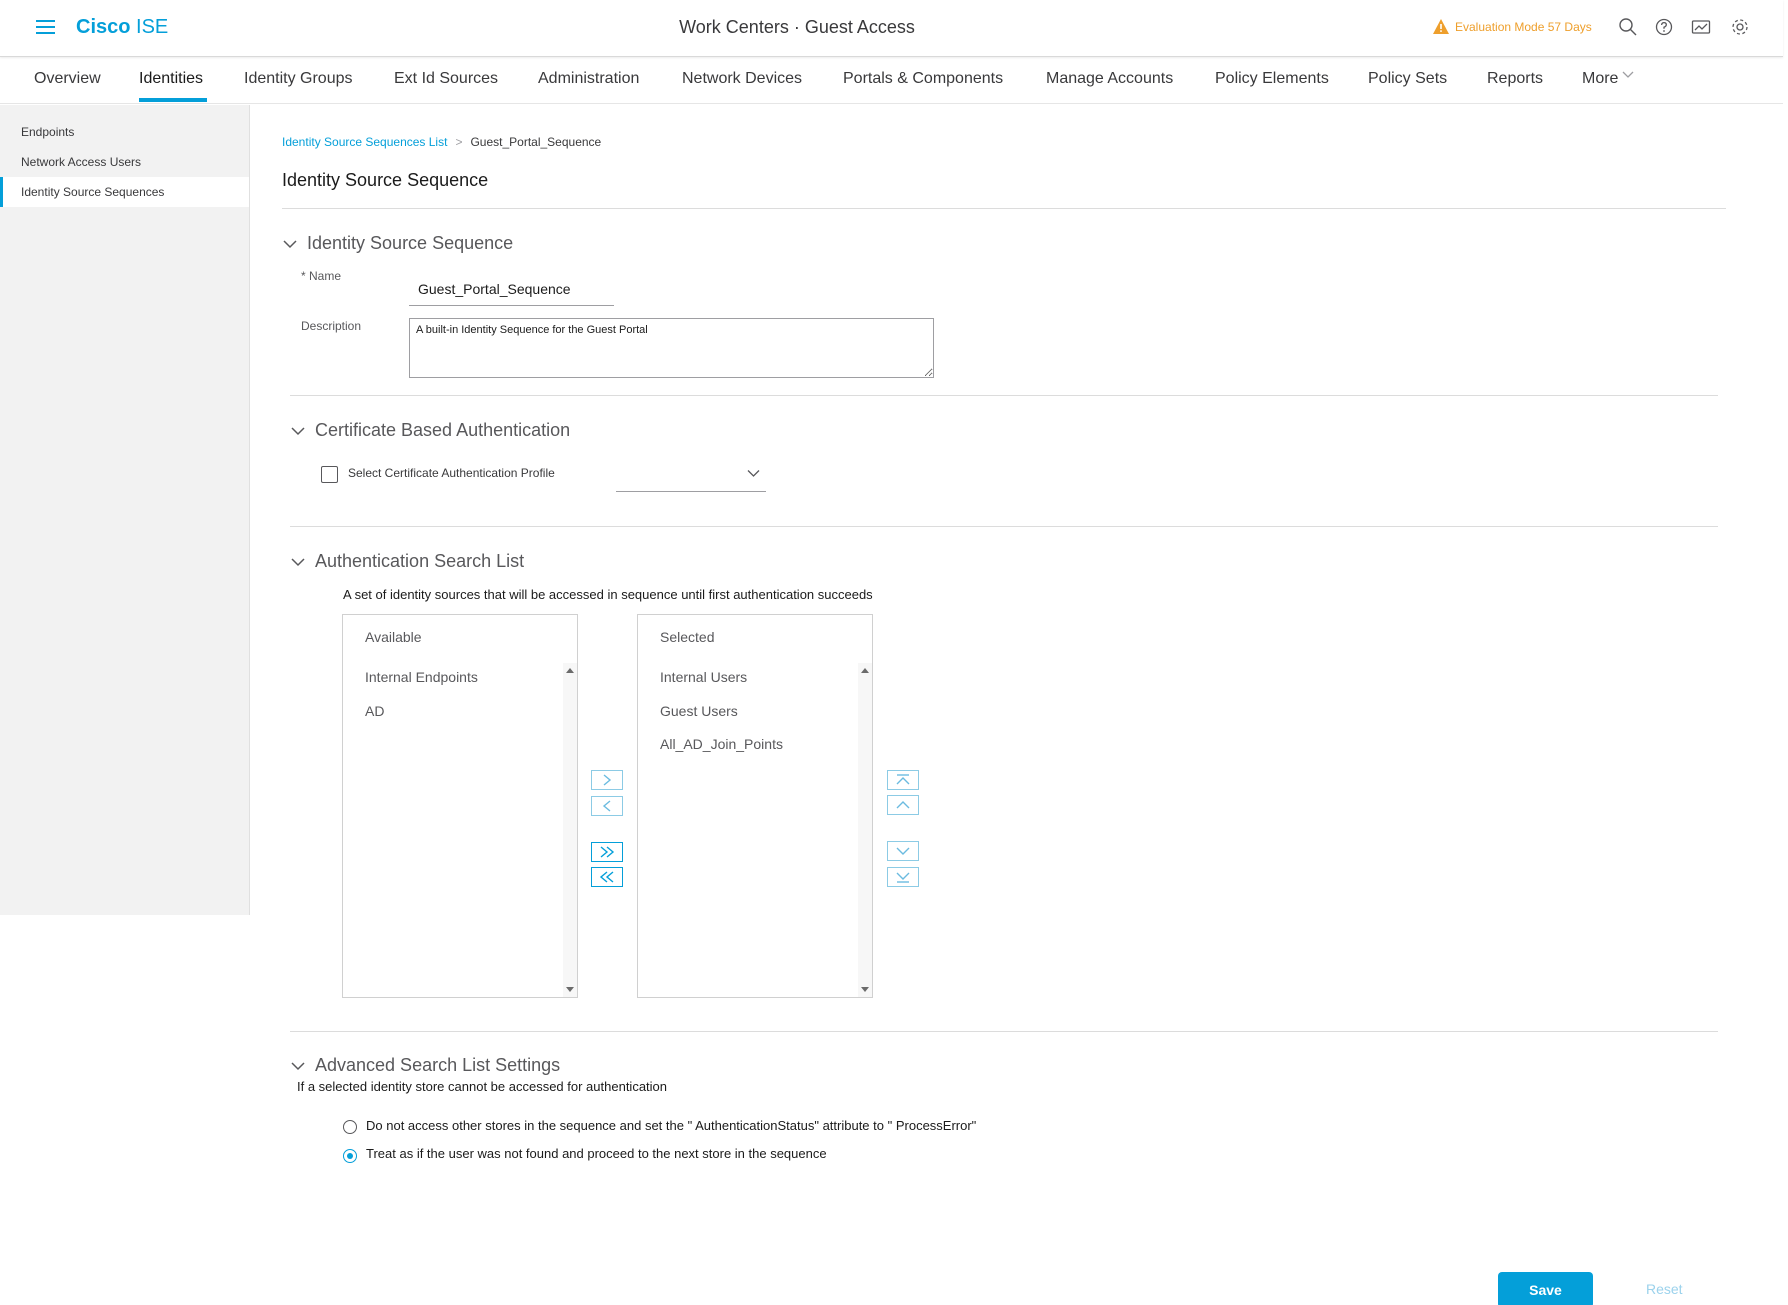 This screenshot has width=1788, height=1305. I want to click on search-icon, so click(1628, 27).